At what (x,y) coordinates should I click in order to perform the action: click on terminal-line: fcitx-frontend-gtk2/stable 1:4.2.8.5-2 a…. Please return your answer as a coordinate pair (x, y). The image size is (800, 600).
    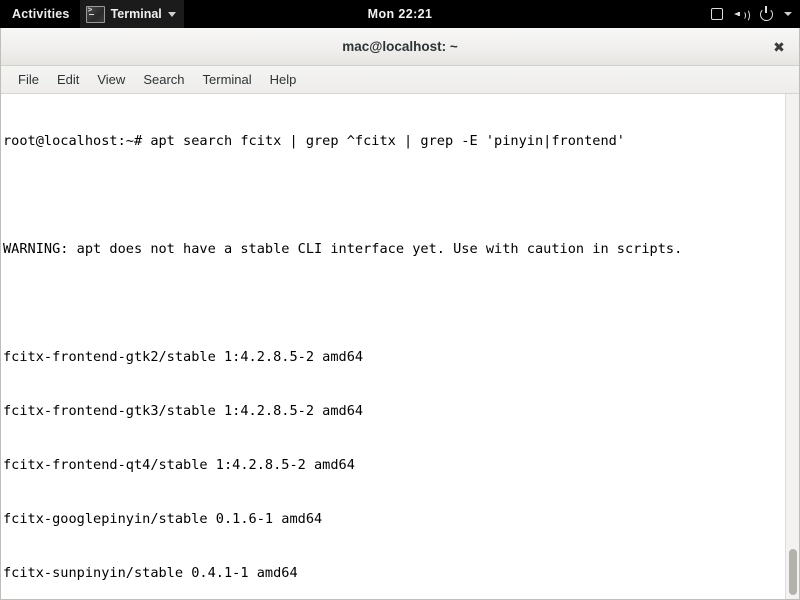
    Looking at the image, I should click on (183, 357).